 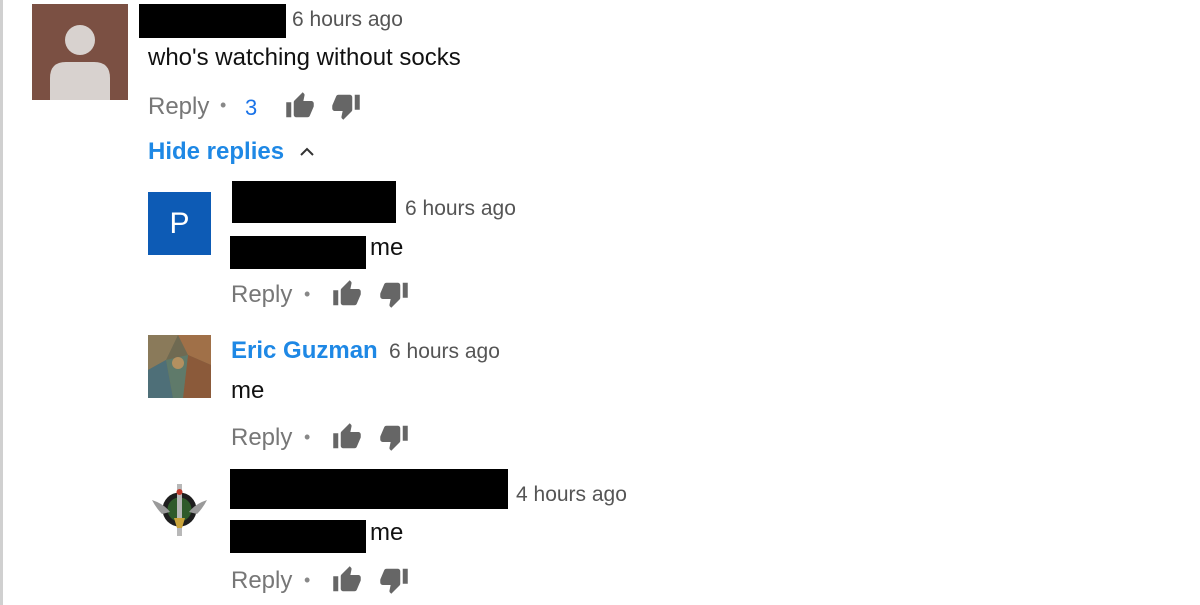 I want to click on timestamp: 4 hours ago, so click(x=571, y=495).